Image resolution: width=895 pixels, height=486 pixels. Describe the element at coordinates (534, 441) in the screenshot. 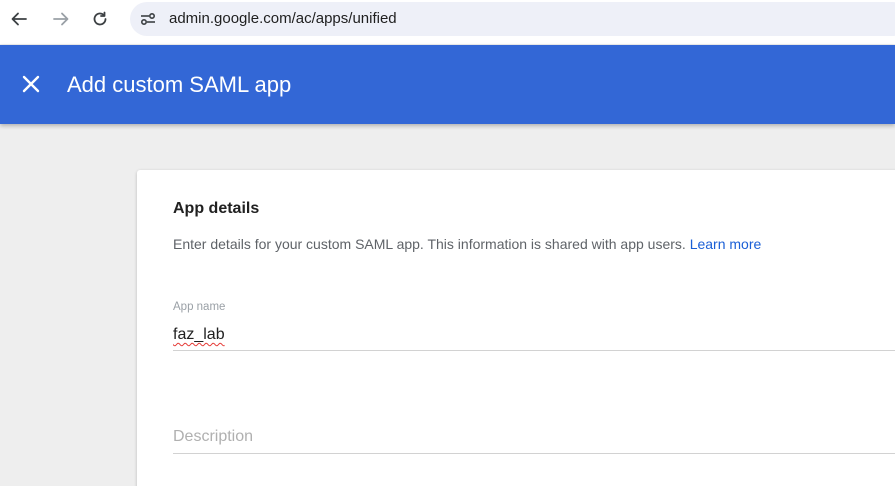

I see `description-input: Description` at that location.